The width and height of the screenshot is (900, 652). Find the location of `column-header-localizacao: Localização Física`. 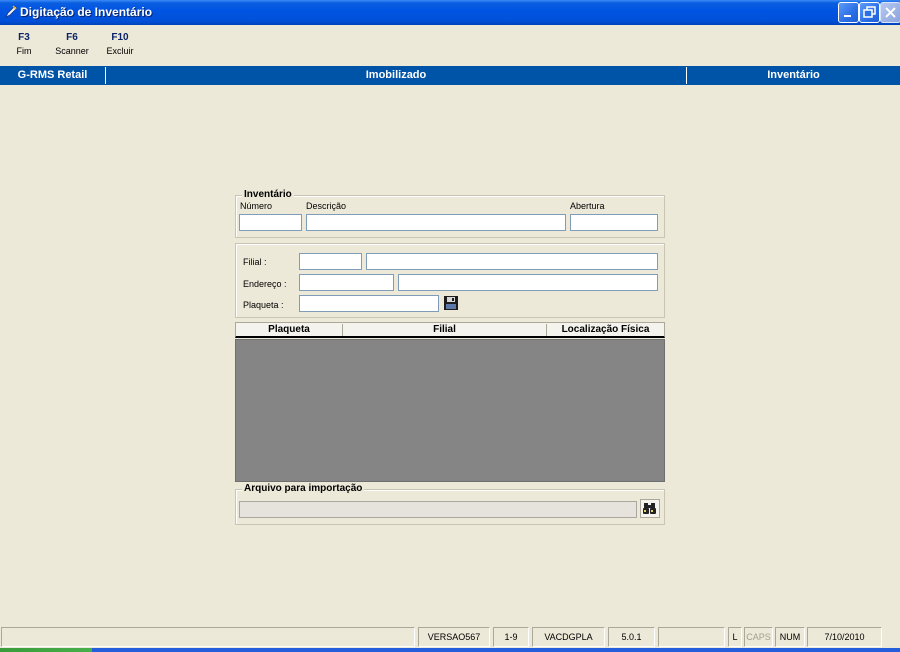

column-header-localizacao: Localização Física is located at coordinates (605, 330).